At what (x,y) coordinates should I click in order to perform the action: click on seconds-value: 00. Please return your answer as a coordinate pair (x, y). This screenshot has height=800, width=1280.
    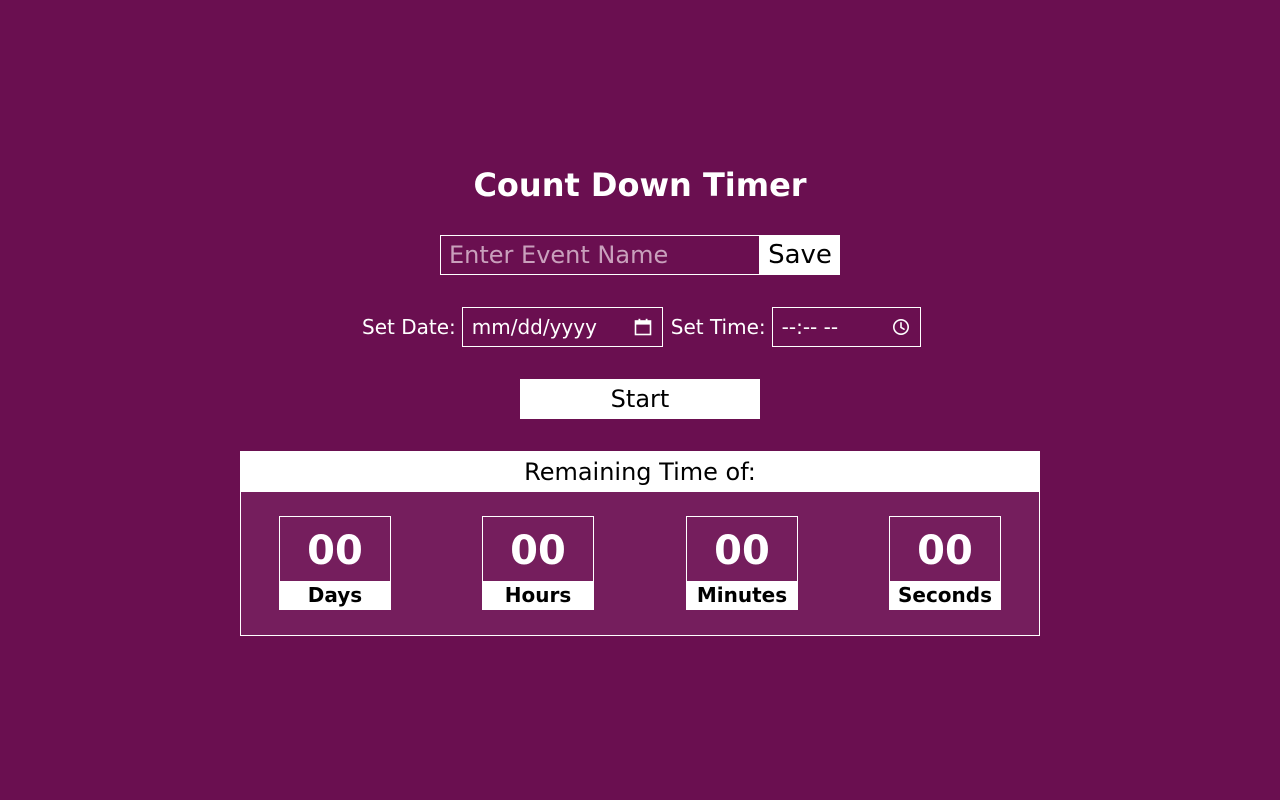
    Looking at the image, I should click on (945, 551).